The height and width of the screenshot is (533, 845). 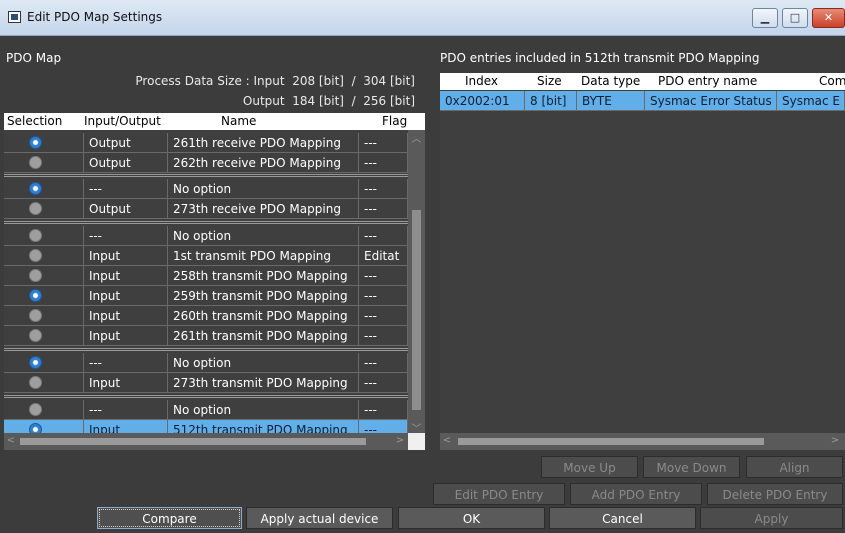 I want to click on move-down-button: Move Down, so click(x=691, y=467).